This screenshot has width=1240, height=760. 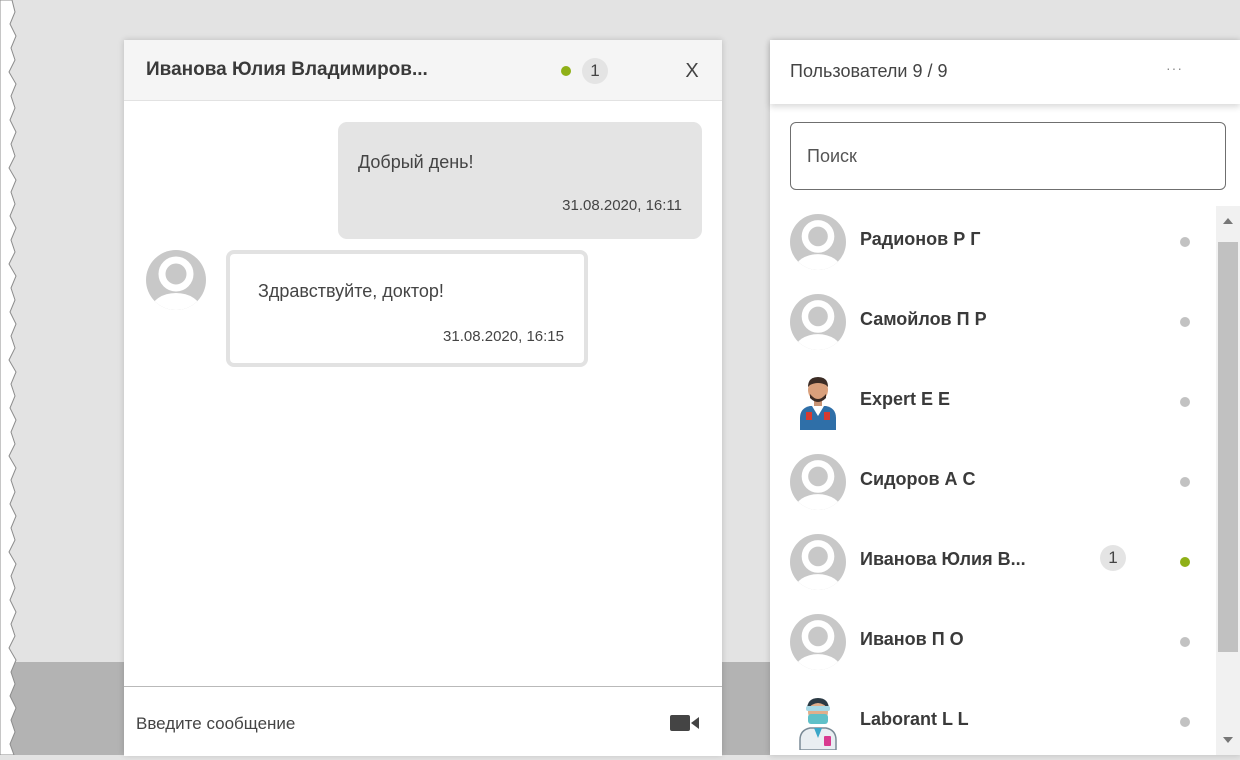 What do you see at coordinates (622, 205) in the screenshot?
I see `message-timestamp: 31.08.2020, 16:11` at bounding box center [622, 205].